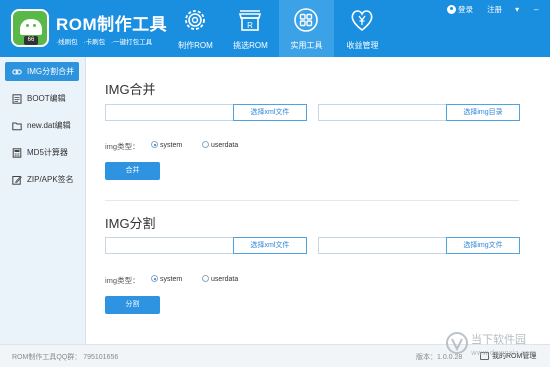 This screenshot has width=550, height=367. What do you see at coordinates (17, 72) in the screenshot?
I see `link-icon` at bounding box center [17, 72].